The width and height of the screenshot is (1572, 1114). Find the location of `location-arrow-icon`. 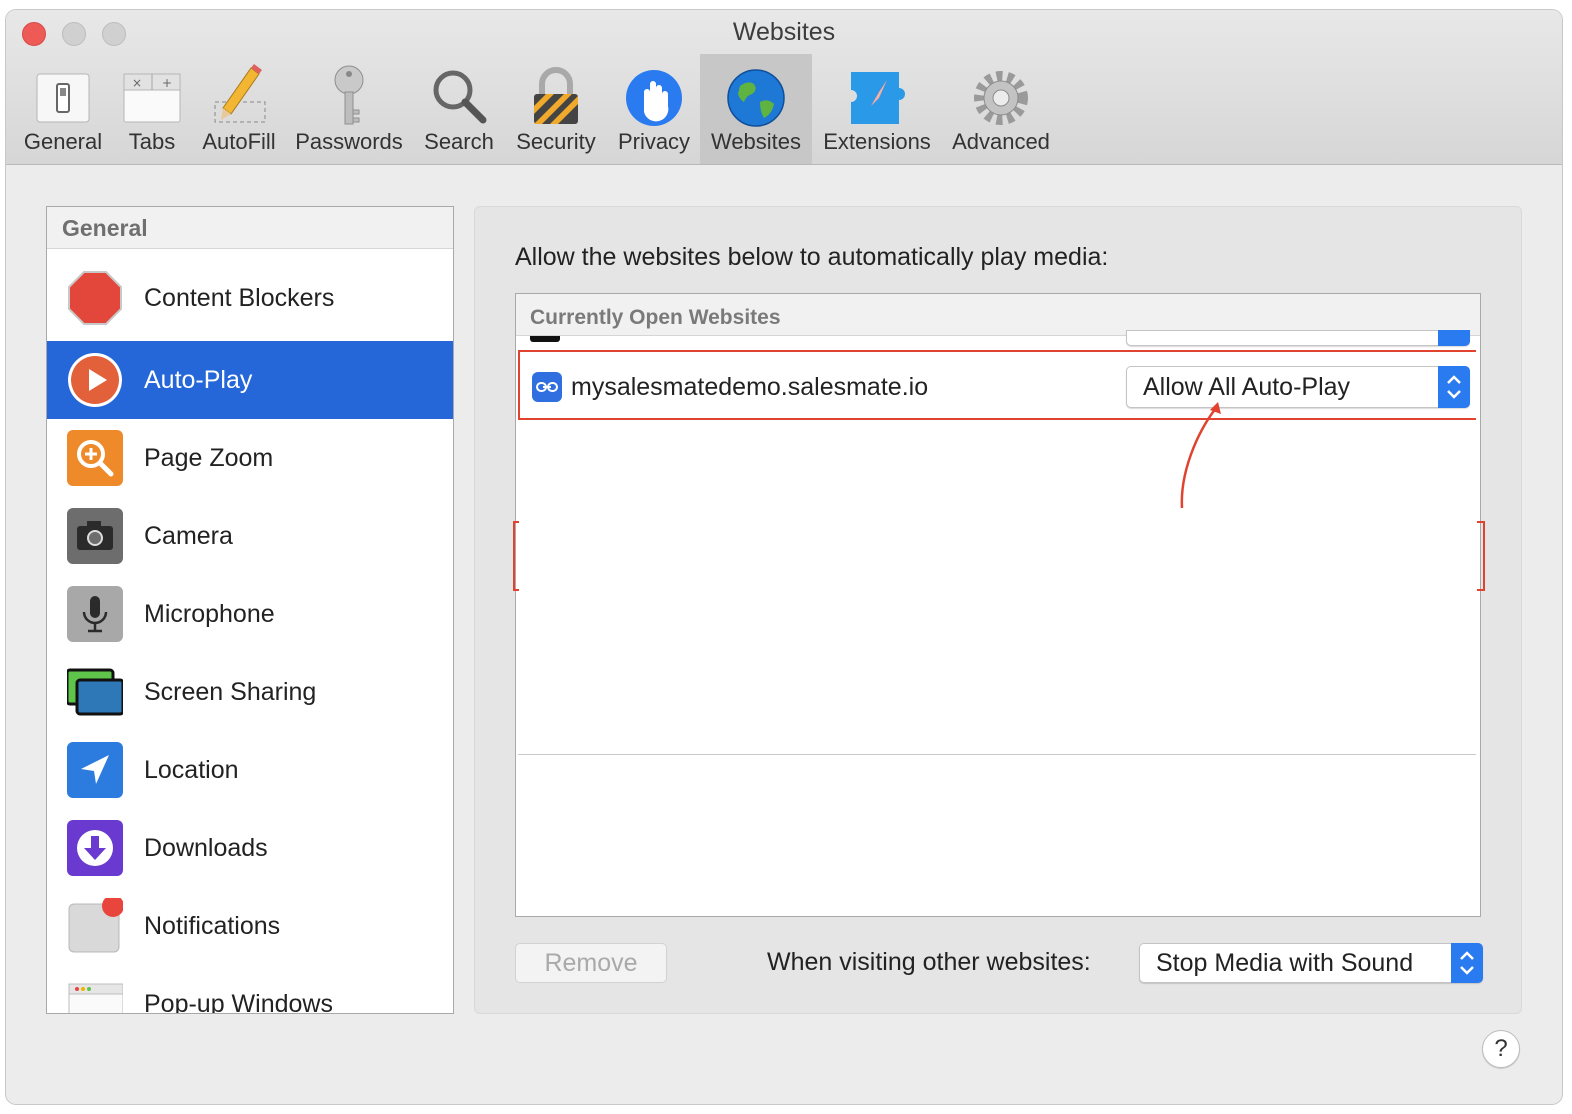

location-arrow-icon is located at coordinates (95, 770).